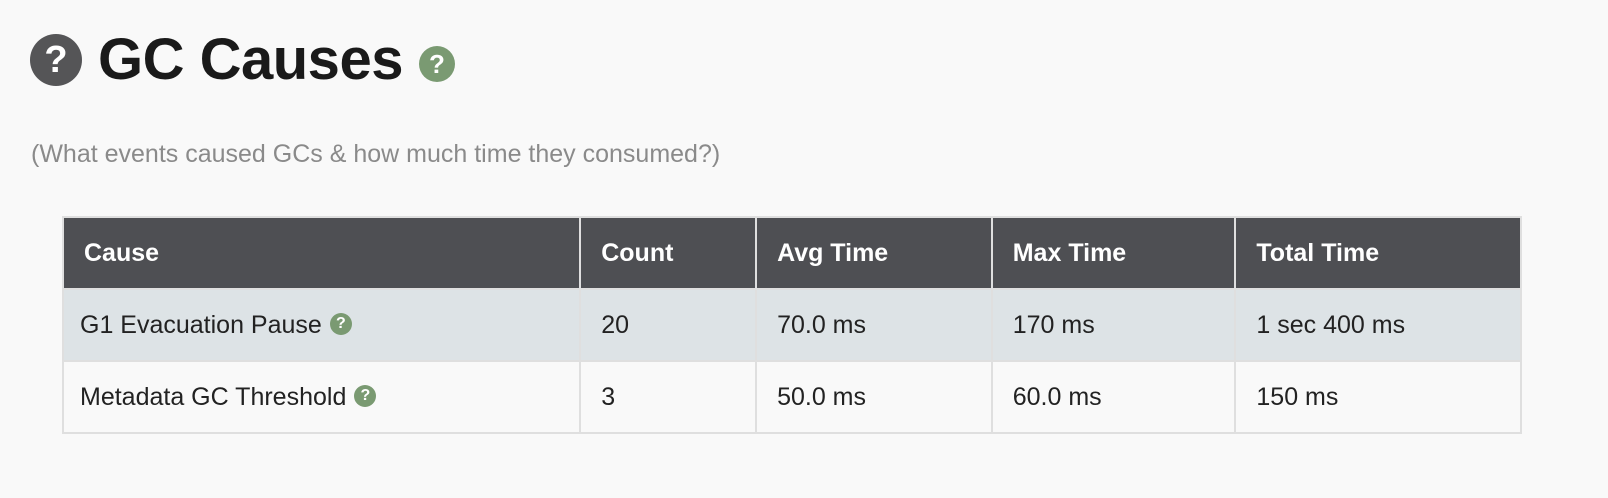  Describe the element at coordinates (1113, 325) in the screenshot. I see `max-time-cell: 170 ms` at that location.